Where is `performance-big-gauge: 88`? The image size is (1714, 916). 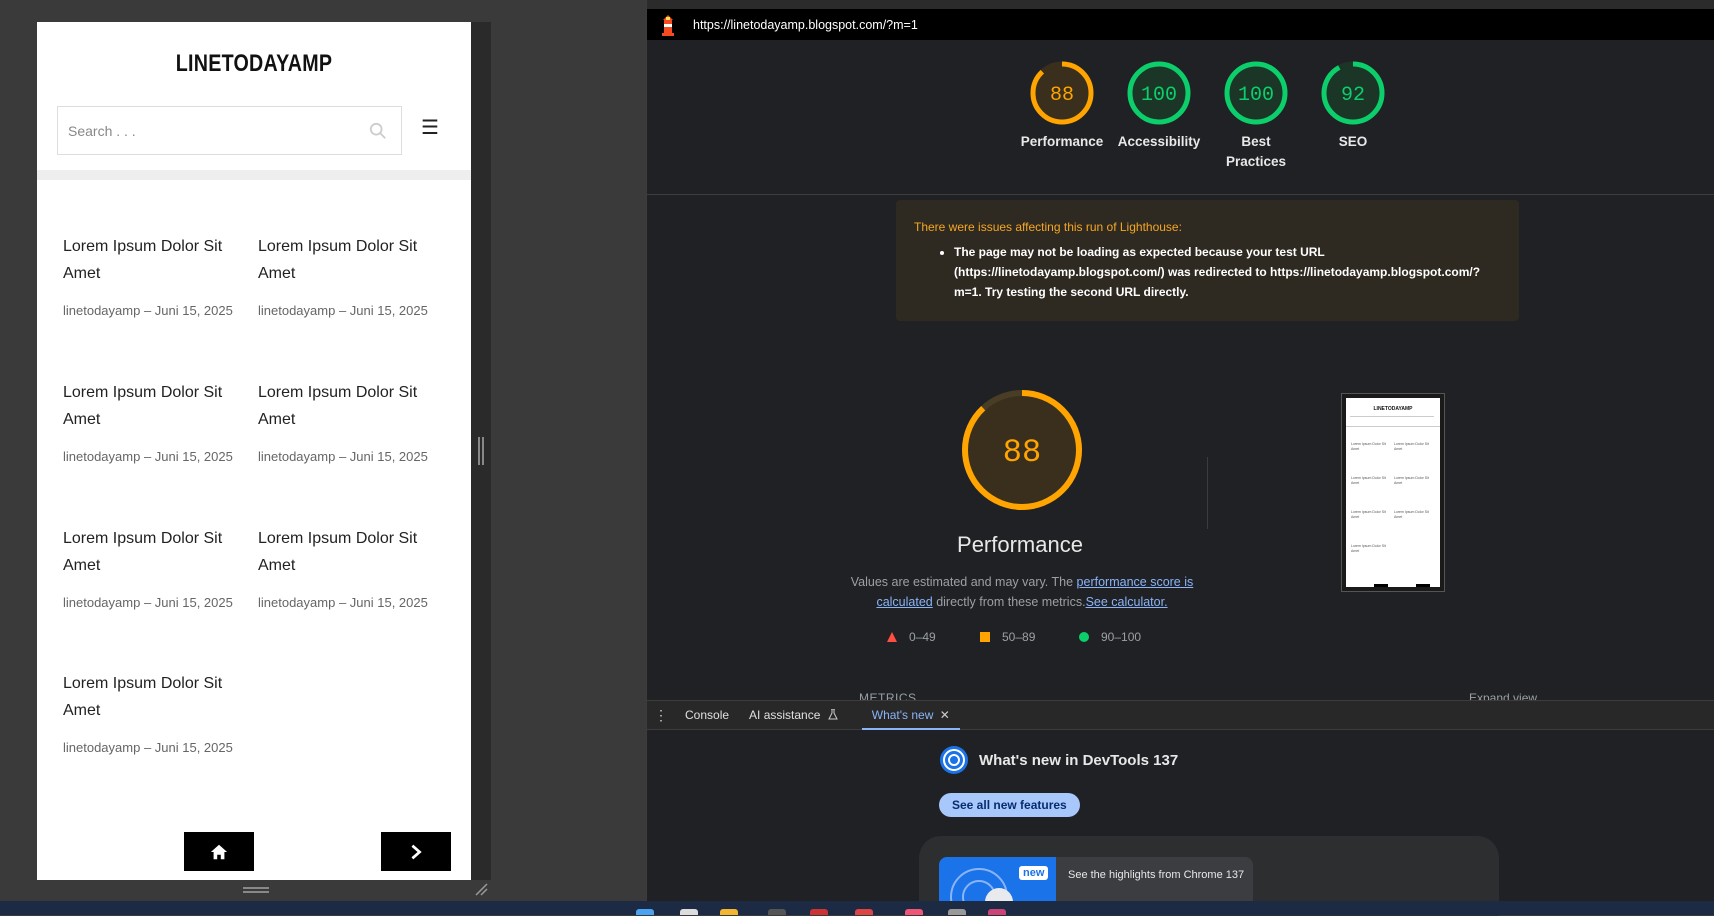 performance-big-gauge: 88 is located at coordinates (1022, 450).